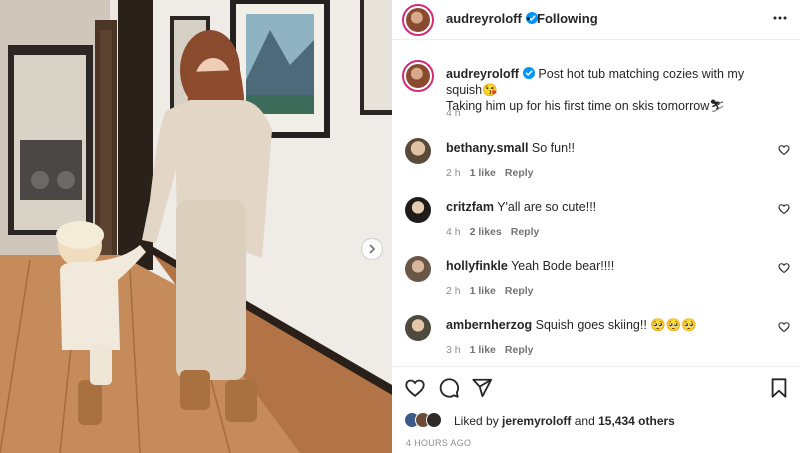  Describe the element at coordinates (596, 166) in the screenshot. I see `comment-item: bethany.small So fun!! 2 h 1 like Reply` at that location.